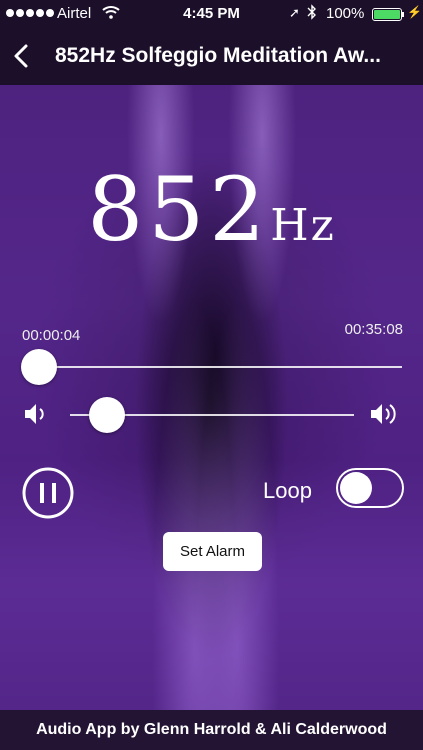 This screenshot has width=423, height=750. I want to click on loop-toggle, so click(370, 488).